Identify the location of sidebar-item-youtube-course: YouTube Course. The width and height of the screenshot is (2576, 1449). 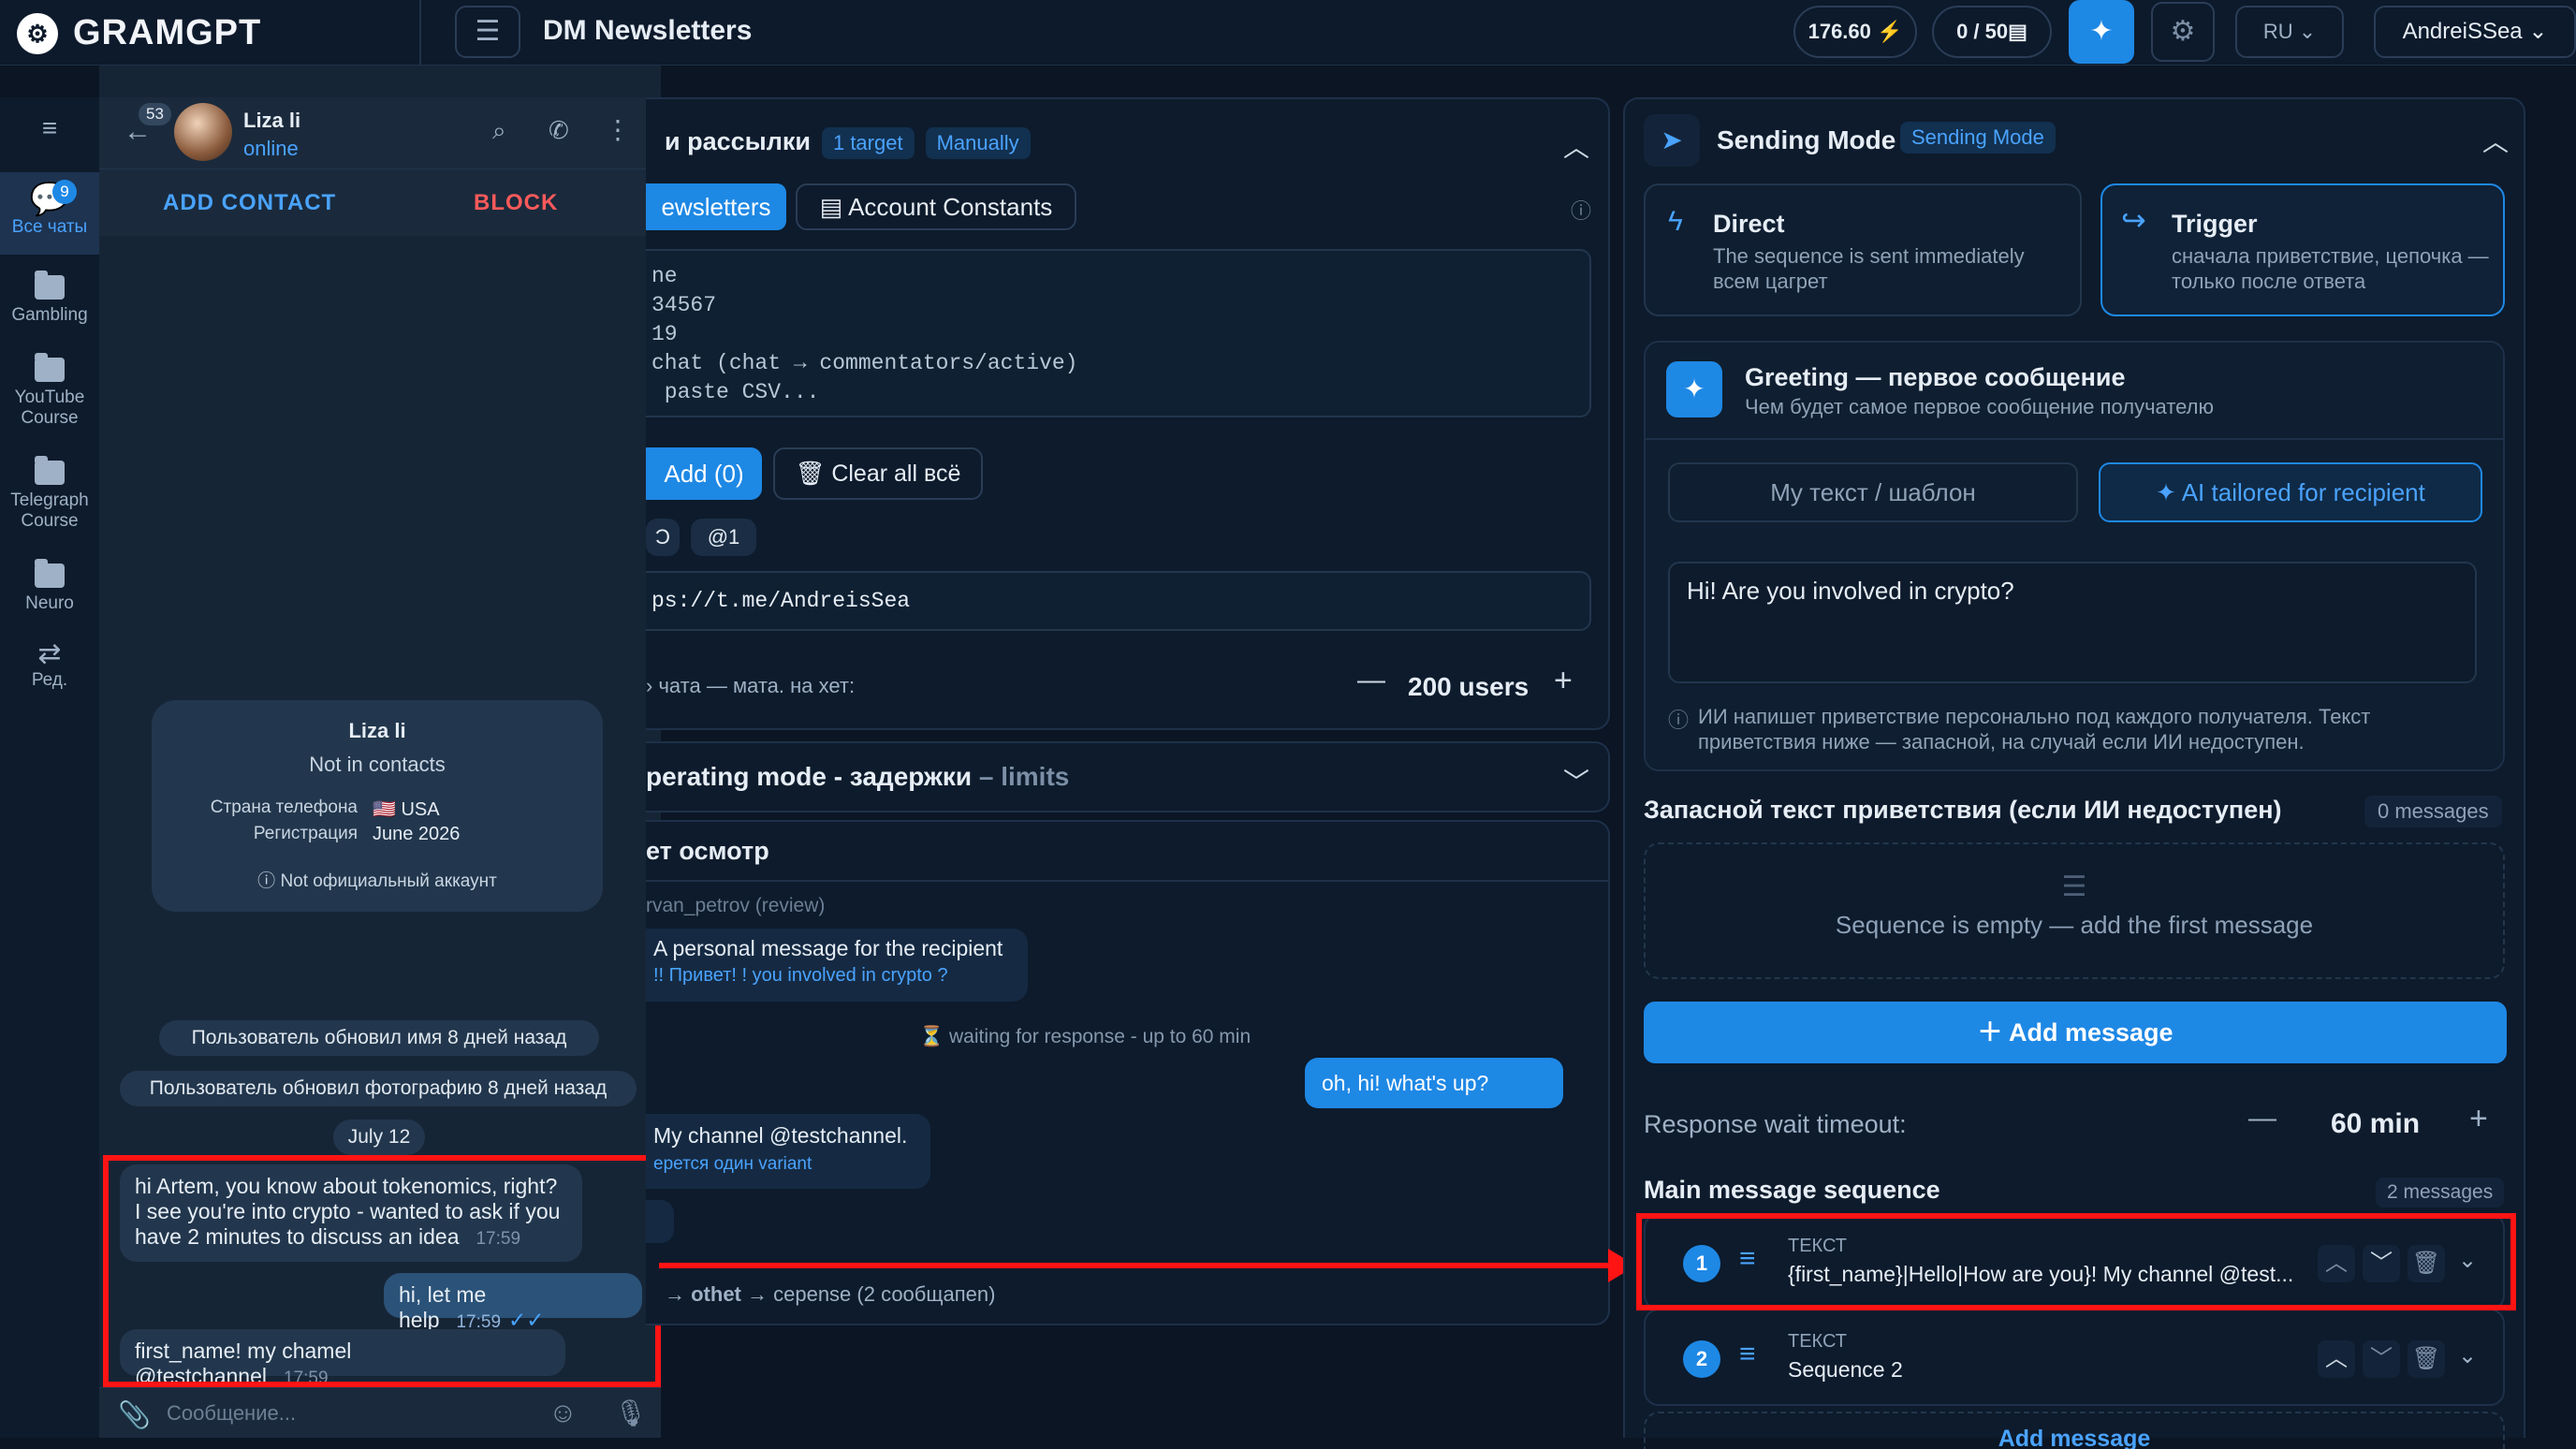
(49, 391).